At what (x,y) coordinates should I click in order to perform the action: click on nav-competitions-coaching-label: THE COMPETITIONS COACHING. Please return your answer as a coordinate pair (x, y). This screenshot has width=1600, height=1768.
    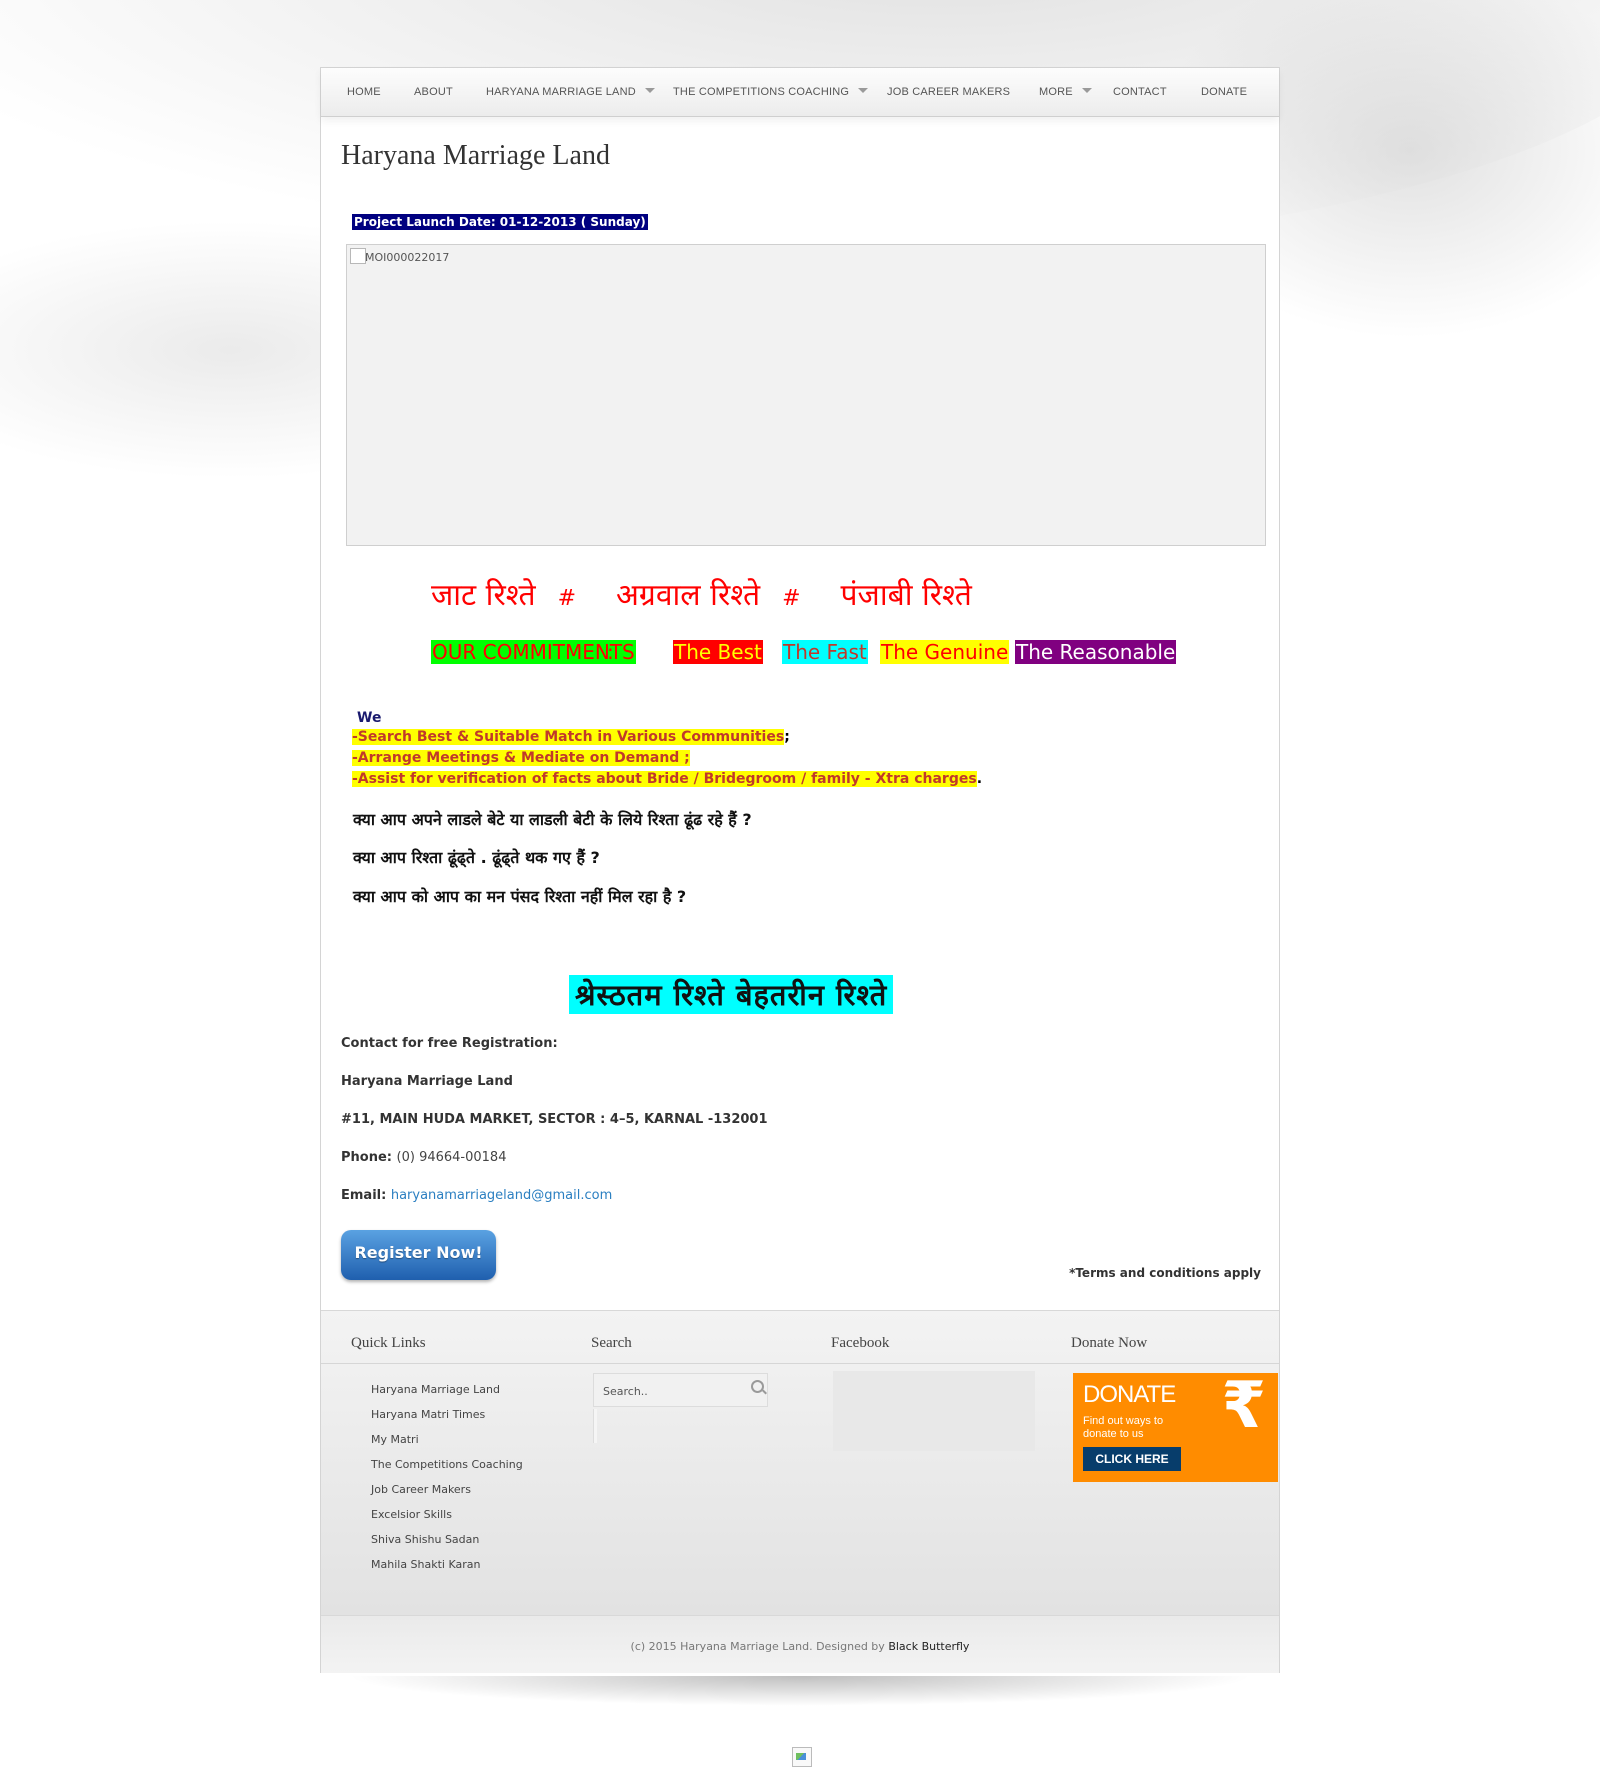
    Looking at the image, I should click on (761, 92).